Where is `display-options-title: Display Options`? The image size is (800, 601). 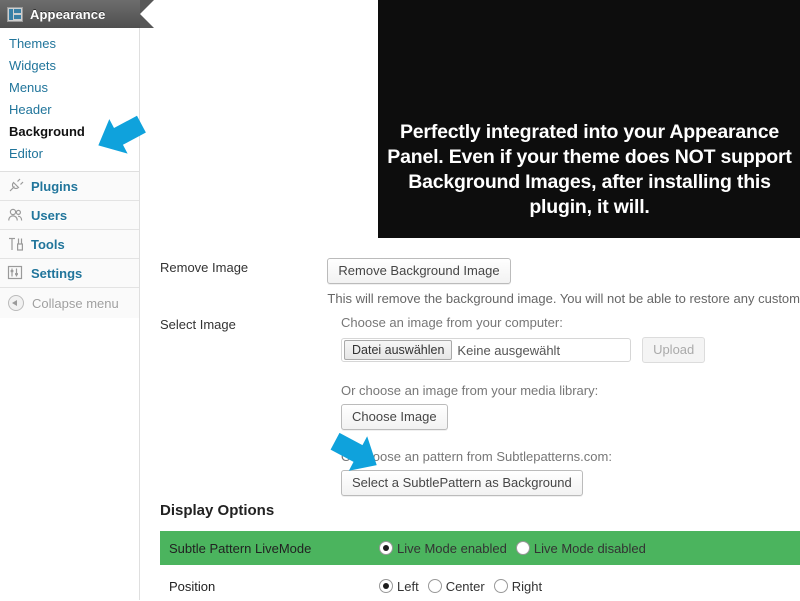
display-options-title: Display Options is located at coordinates (217, 510).